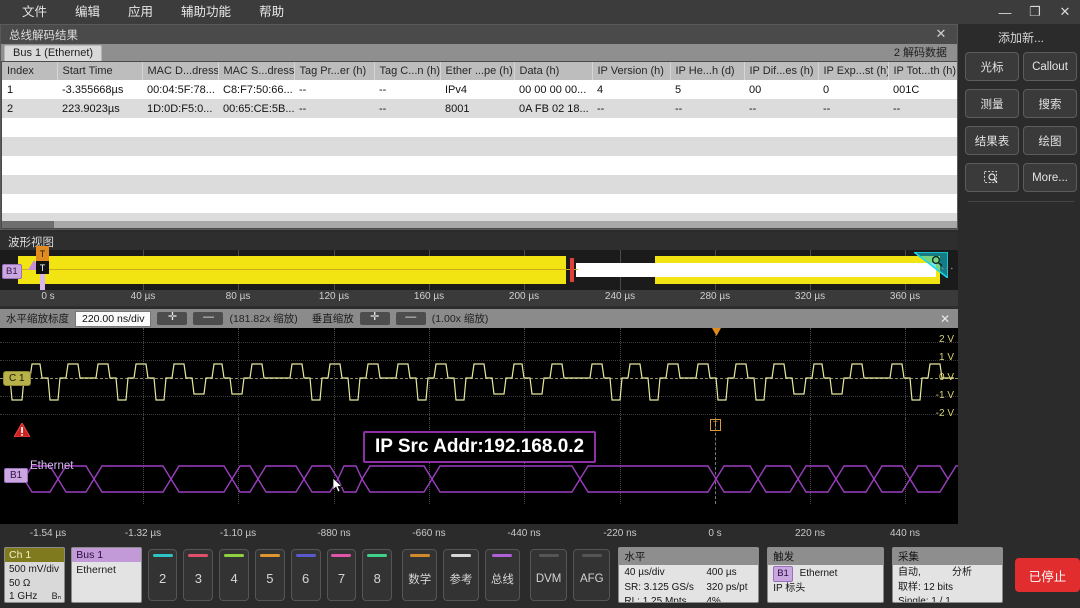  Describe the element at coordinates (781, 71) in the screenshot. I see `col-ip-diffserv: IP Dif...es (h)` at that location.